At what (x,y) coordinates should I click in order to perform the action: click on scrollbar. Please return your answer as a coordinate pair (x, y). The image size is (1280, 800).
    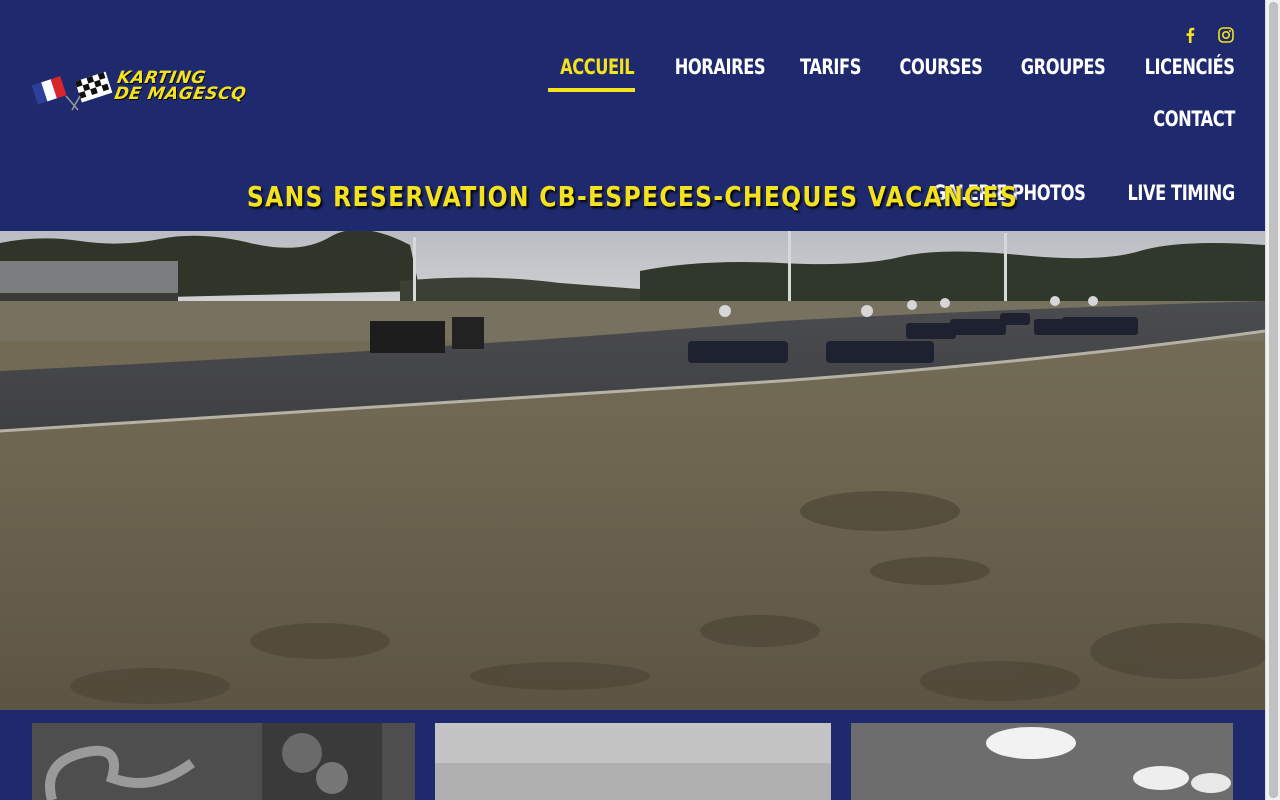
    Looking at the image, I should click on (1272, 400).